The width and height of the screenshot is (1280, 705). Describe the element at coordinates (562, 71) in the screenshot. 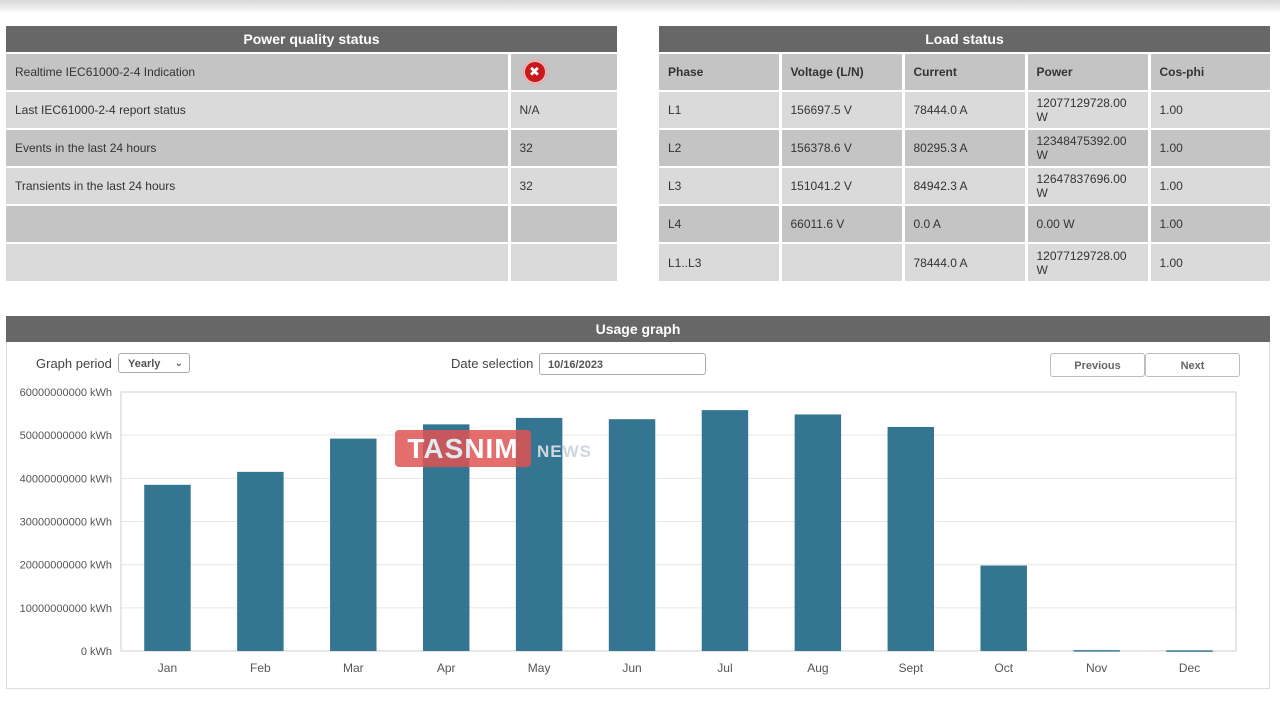

I see `pq-value: ✖` at that location.